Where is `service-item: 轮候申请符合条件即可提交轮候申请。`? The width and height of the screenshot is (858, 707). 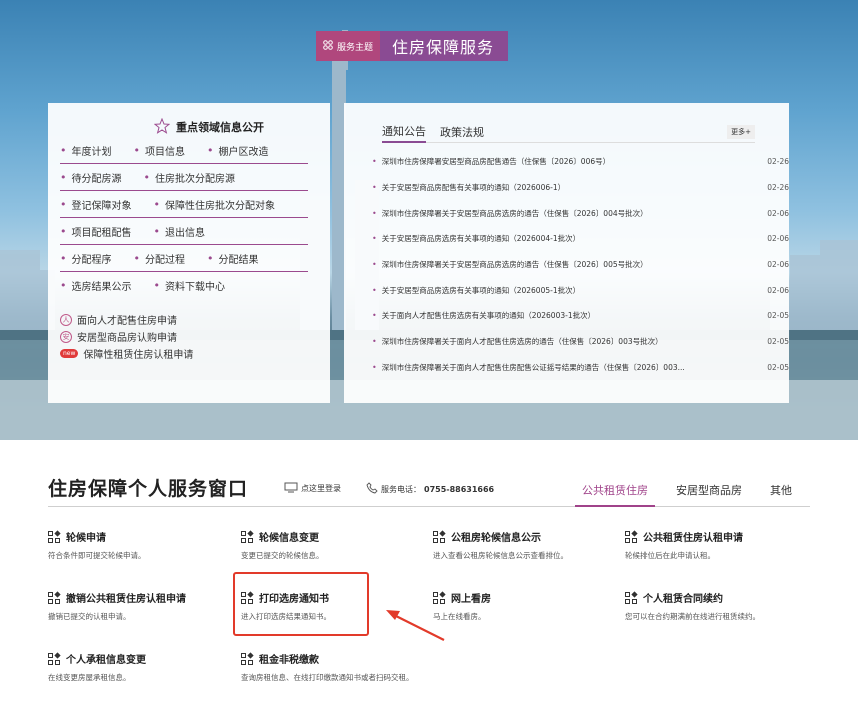
service-item: 轮候申请符合条件即可提交轮候申请。 is located at coordinates (138, 545).